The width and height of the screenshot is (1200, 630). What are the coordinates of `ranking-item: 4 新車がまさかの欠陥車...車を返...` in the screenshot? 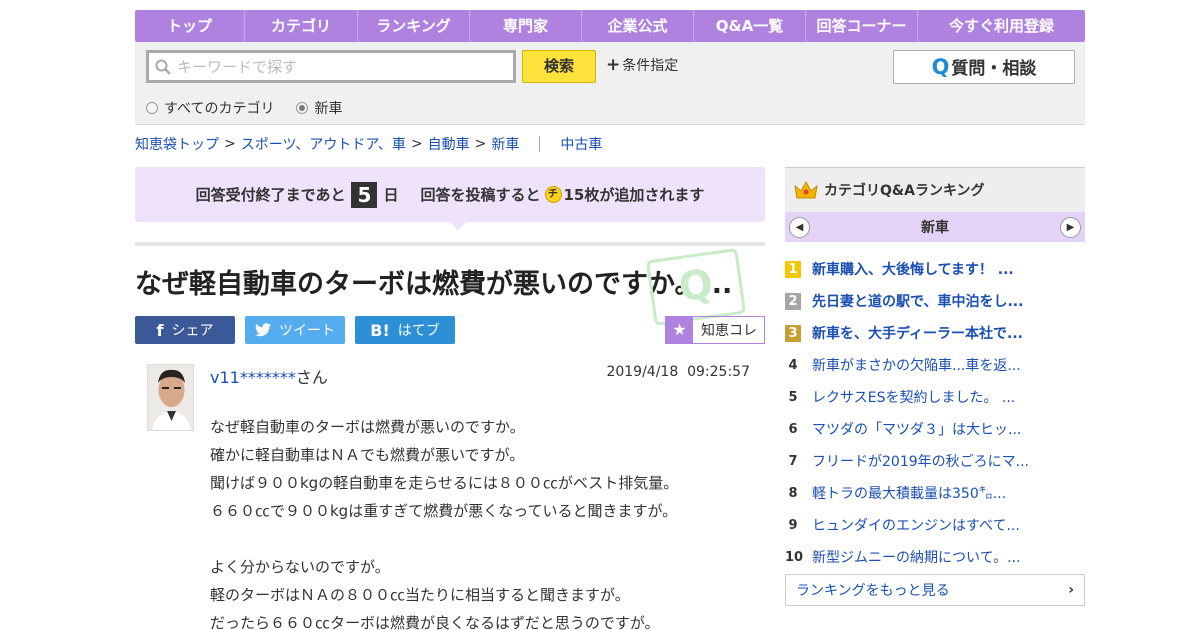 It's located at (935, 365).